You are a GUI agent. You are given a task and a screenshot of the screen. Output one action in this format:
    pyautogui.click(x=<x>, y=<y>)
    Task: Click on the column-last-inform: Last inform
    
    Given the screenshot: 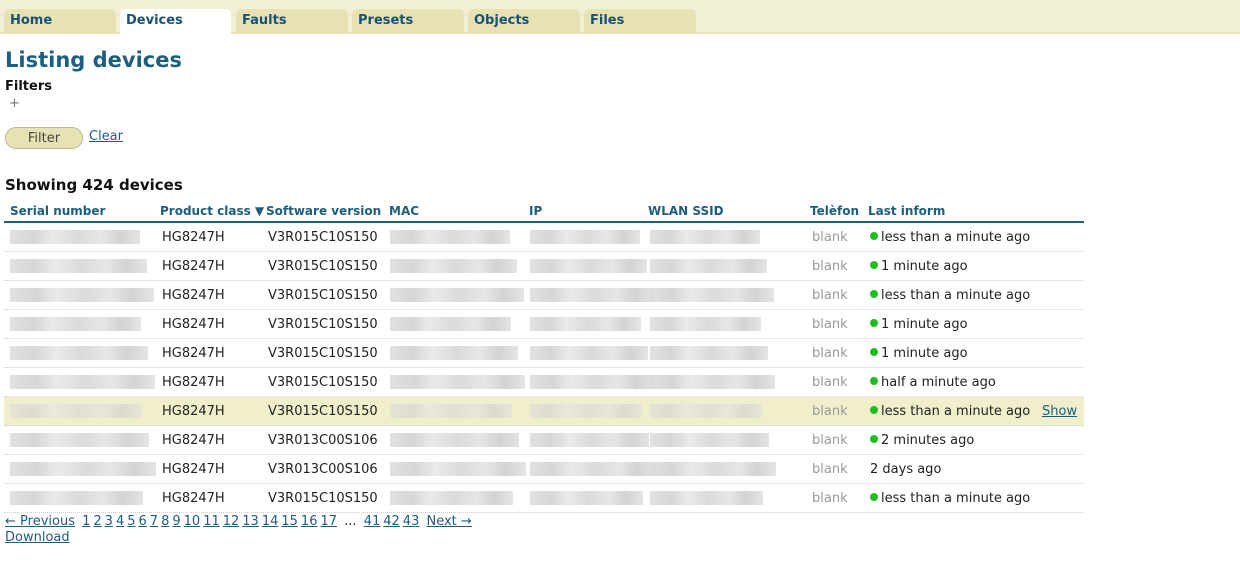 What is the action you would take?
    pyautogui.click(x=906, y=211)
    